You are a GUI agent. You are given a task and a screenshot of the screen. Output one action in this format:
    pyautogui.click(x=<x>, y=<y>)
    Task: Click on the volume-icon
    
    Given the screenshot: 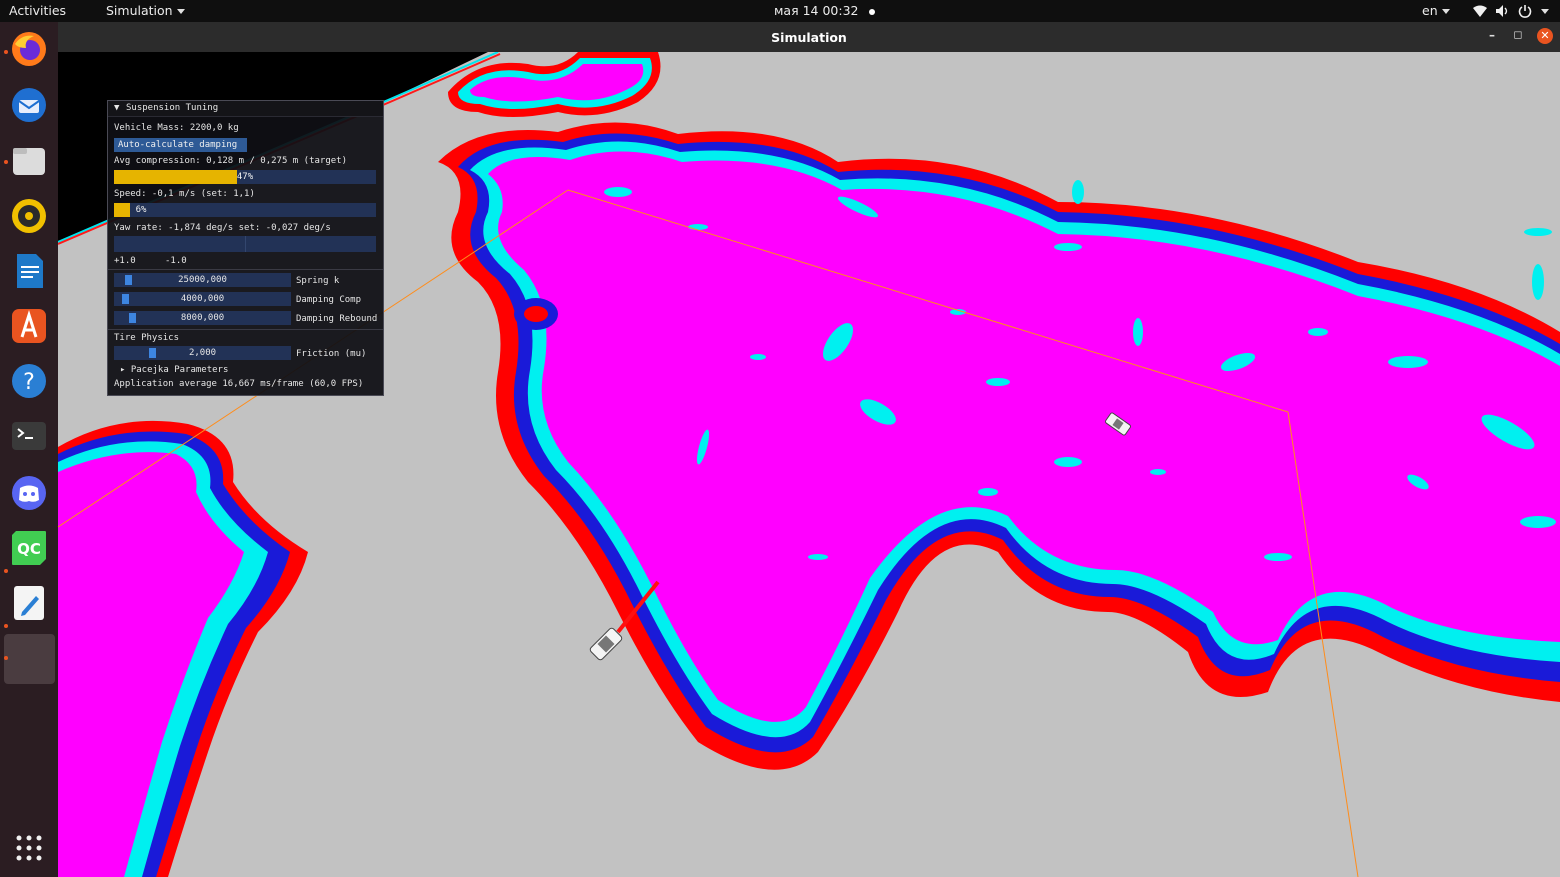 What is the action you would take?
    pyautogui.click(x=1503, y=11)
    